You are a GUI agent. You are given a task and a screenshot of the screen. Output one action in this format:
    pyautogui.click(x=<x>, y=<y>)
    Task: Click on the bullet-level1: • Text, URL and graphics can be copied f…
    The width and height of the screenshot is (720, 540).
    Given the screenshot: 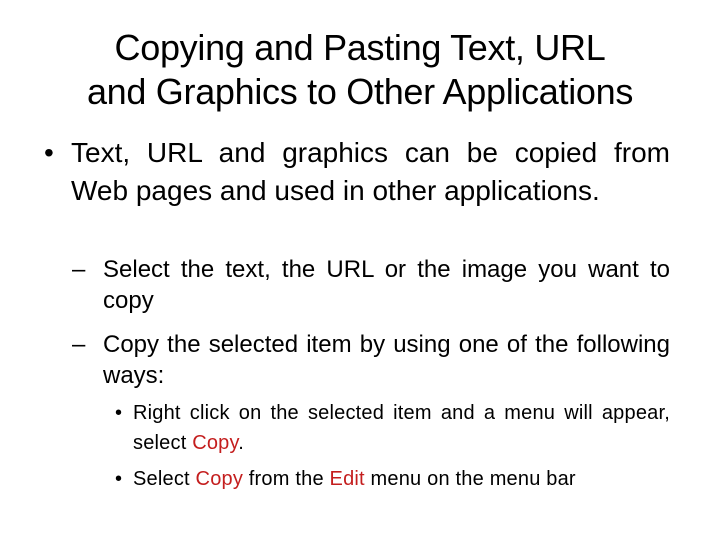 What is the action you would take?
    pyautogui.click(x=357, y=172)
    